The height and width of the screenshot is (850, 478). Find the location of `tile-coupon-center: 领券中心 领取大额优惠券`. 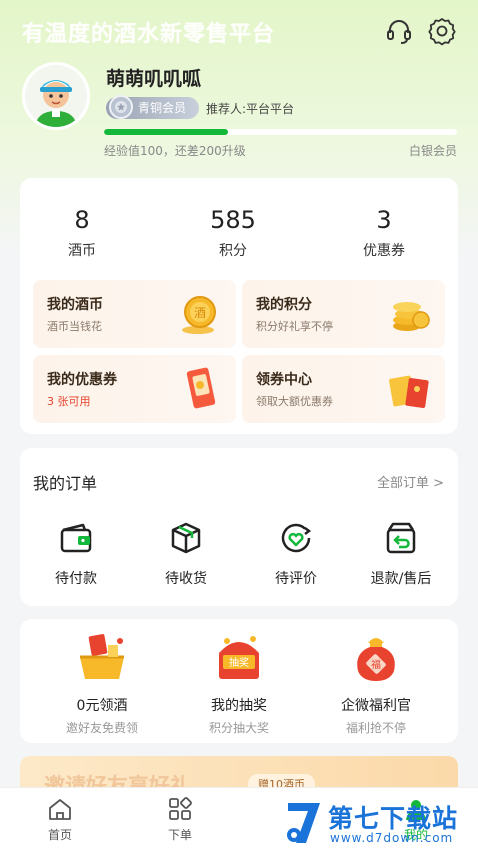

tile-coupon-center: 领券中心 领取大额优惠券 is located at coordinates (343, 389).